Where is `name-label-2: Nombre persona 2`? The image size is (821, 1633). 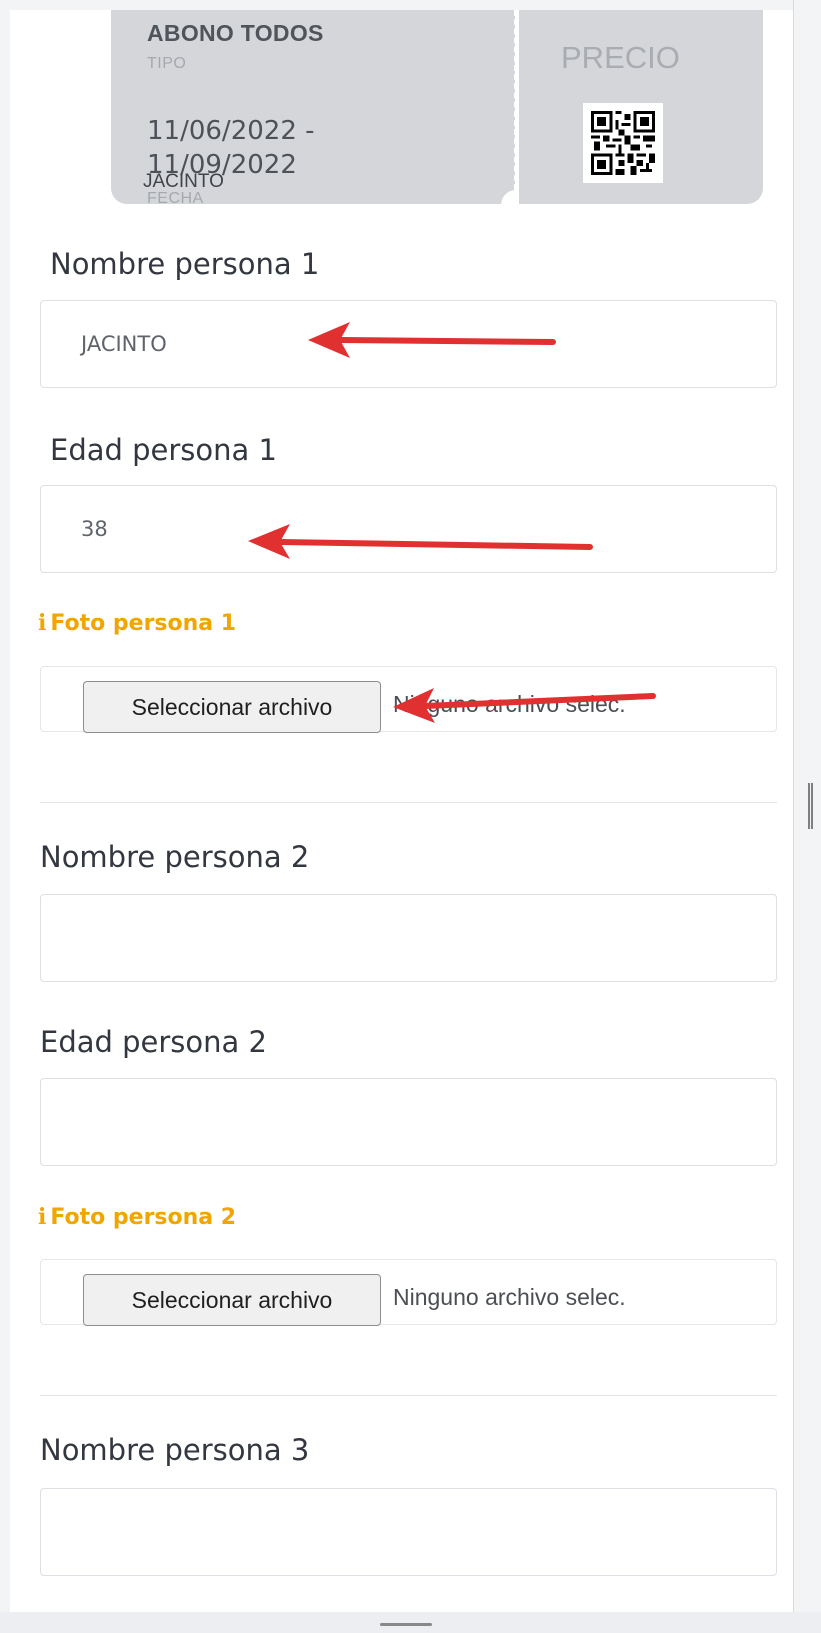 name-label-2: Nombre persona 2 is located at coordinates (175, 857).